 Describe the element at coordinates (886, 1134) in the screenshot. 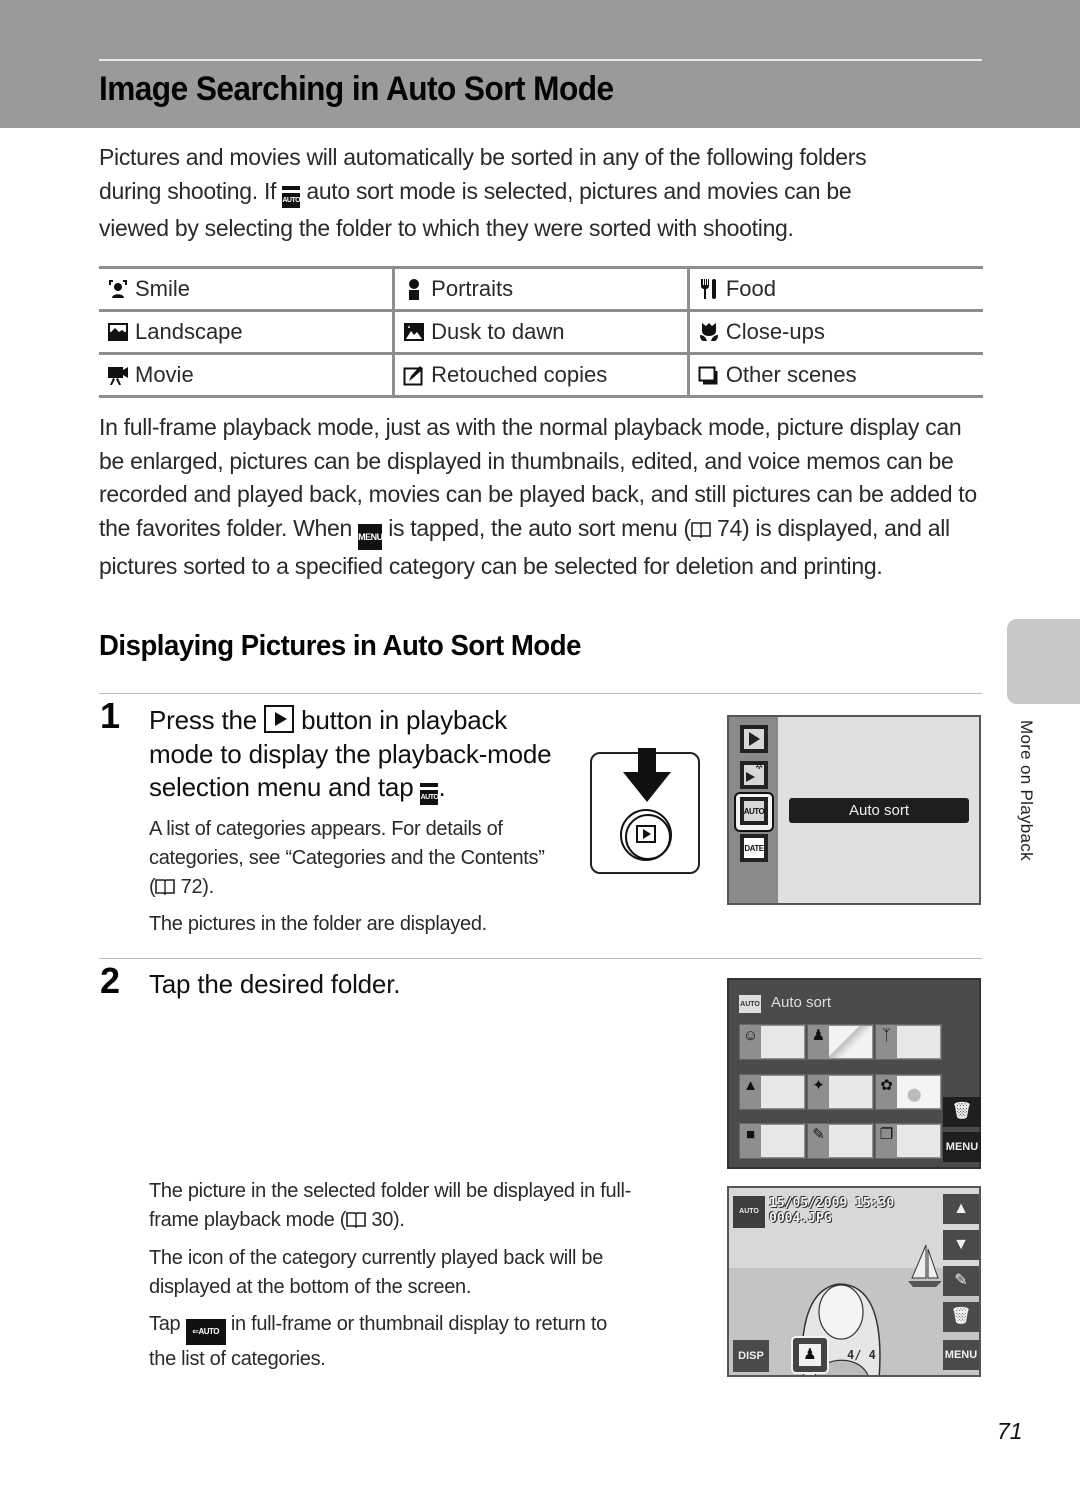

I see `other-scenes-icon: ❐` at that location.